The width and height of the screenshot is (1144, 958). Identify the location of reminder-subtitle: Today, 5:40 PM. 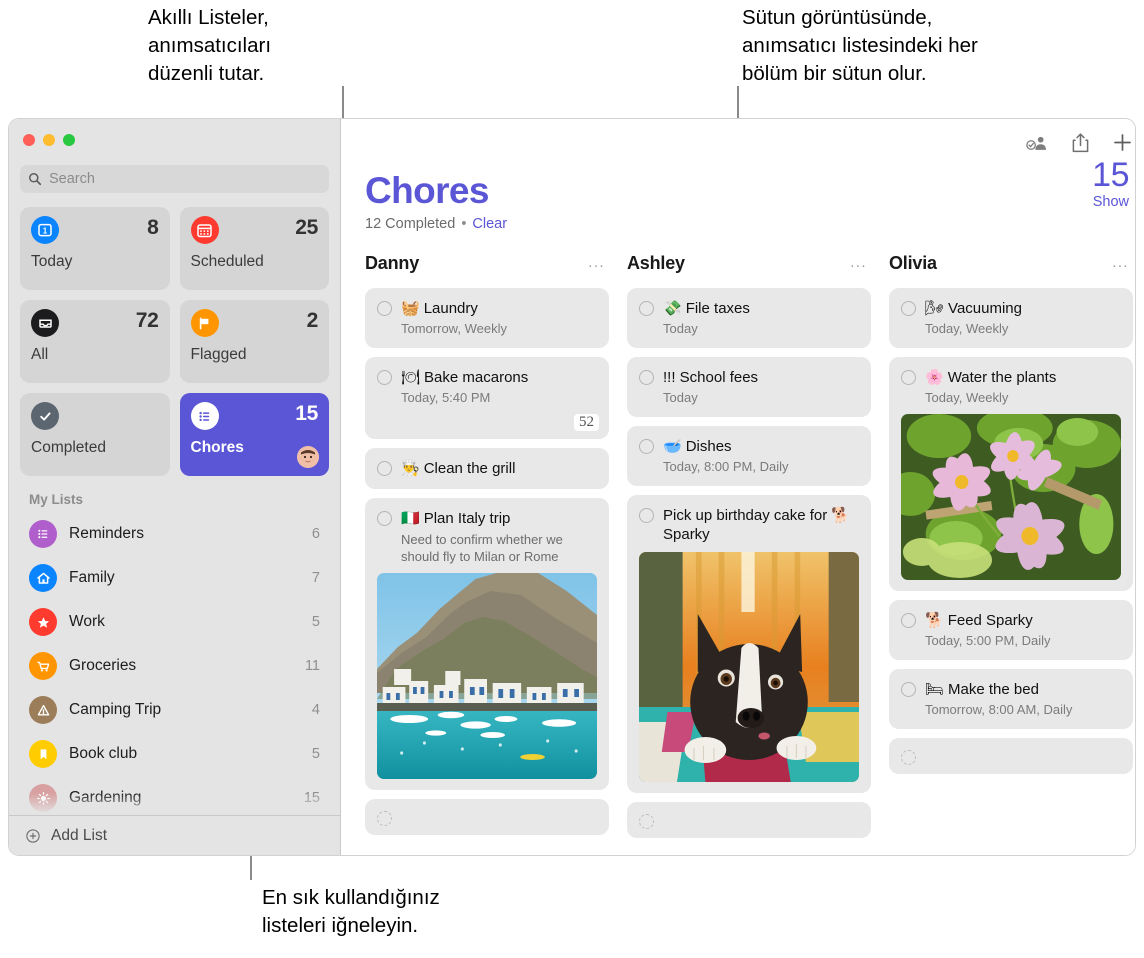
(446, 397).